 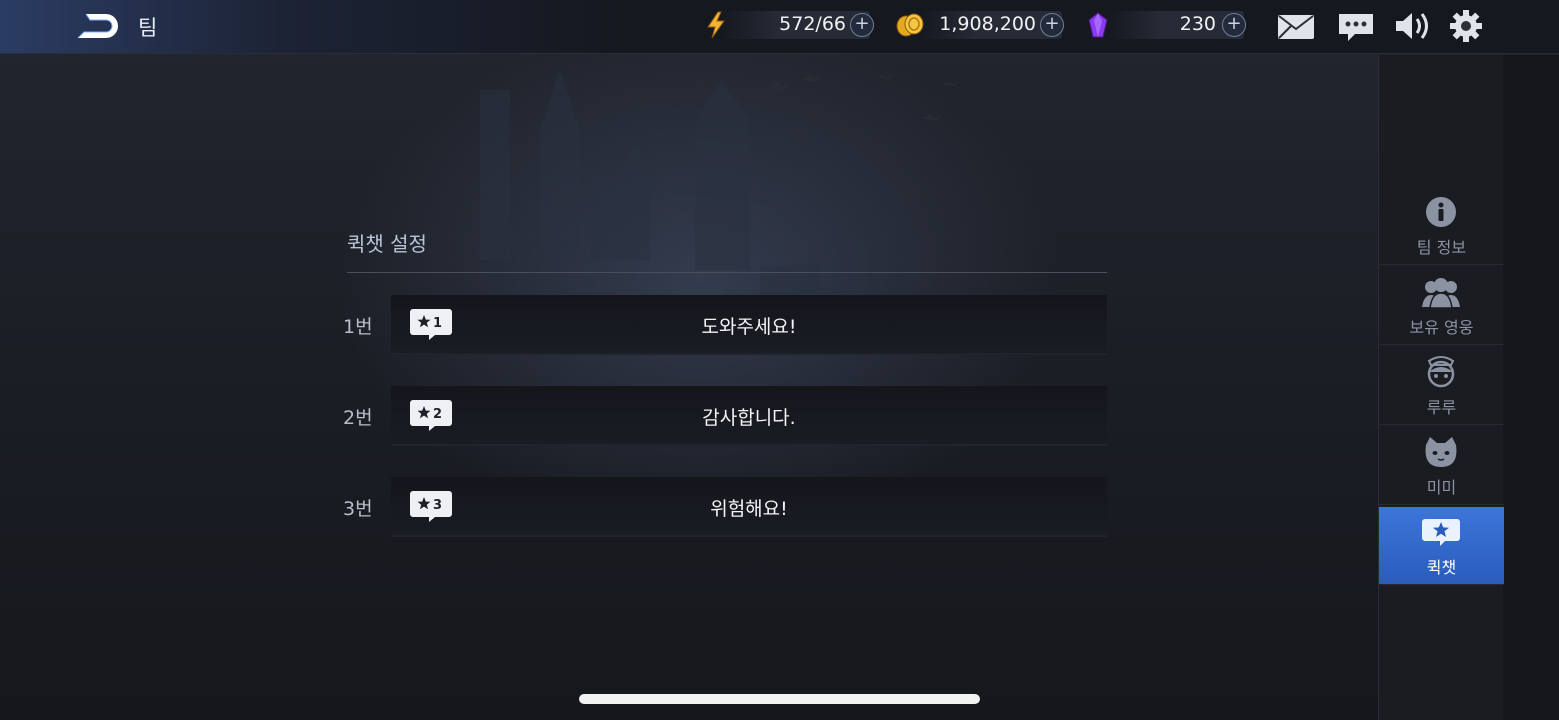 What do you see at coordinates (727, 272) in the screenshot?
I see `title-divider` at bounding box center [727, 272].